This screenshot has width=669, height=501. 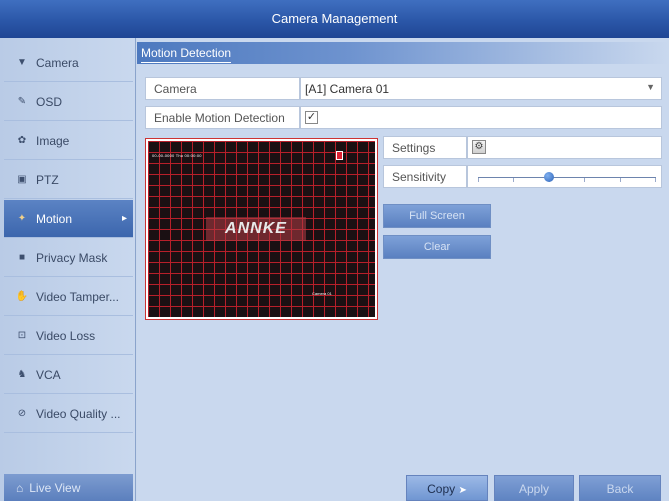 What do you see at coordinates (68, 180) in the screenshot?
I see `sidebar-item-ptz: ▣ PTZ` at bounding box center [68, 180].